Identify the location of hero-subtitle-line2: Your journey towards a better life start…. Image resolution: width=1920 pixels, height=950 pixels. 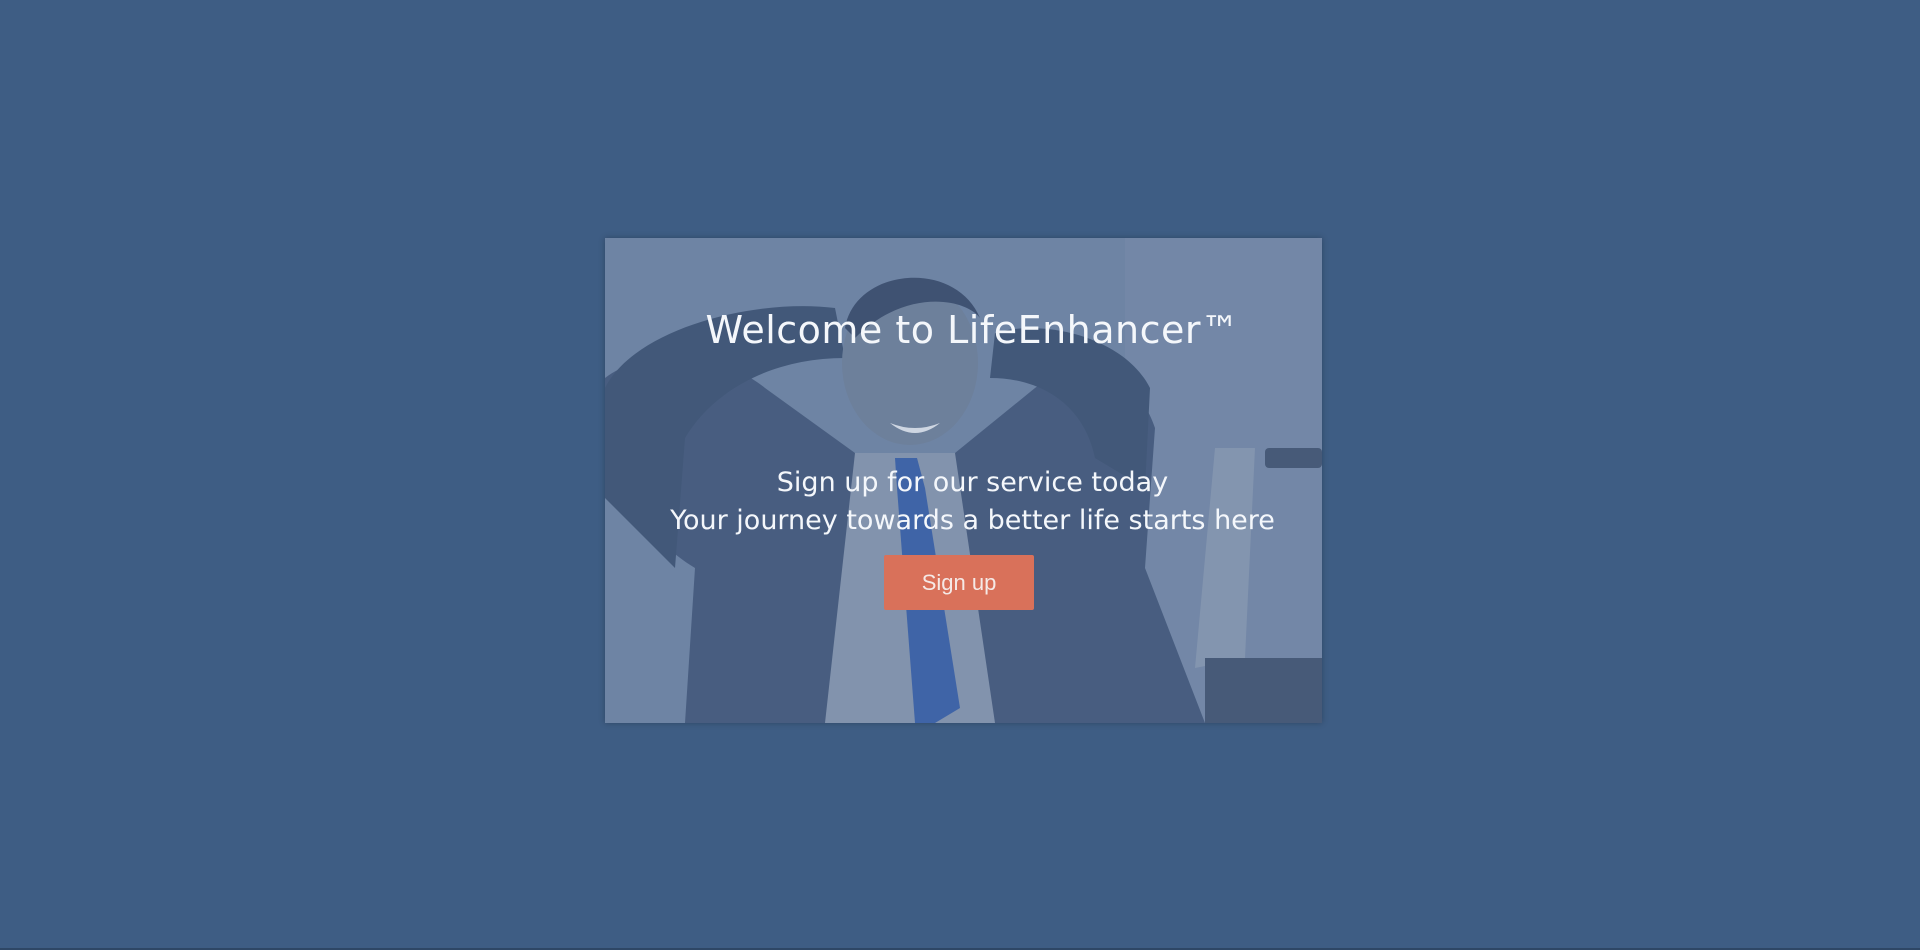
(972, 520).